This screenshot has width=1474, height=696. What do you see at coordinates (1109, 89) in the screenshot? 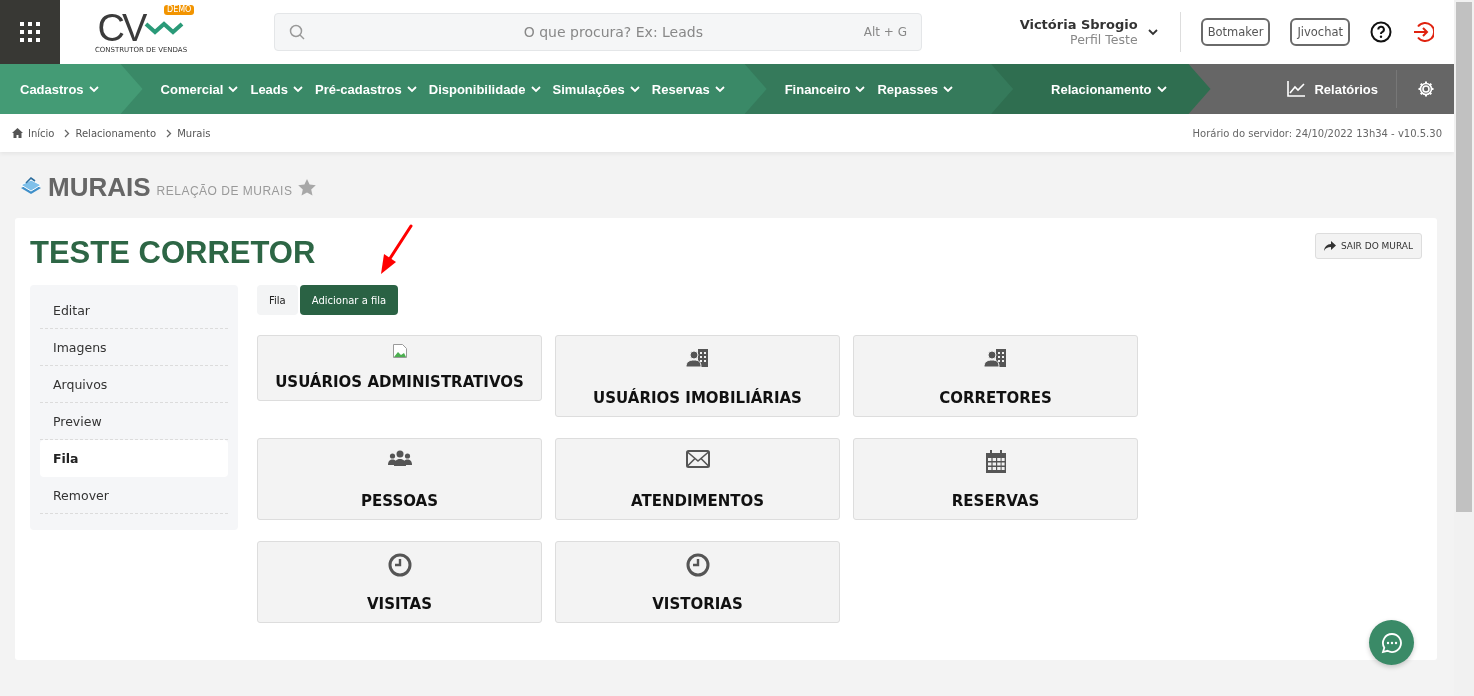
I see `menu-item: Relacionamento` at bounding box center [1109, 89].